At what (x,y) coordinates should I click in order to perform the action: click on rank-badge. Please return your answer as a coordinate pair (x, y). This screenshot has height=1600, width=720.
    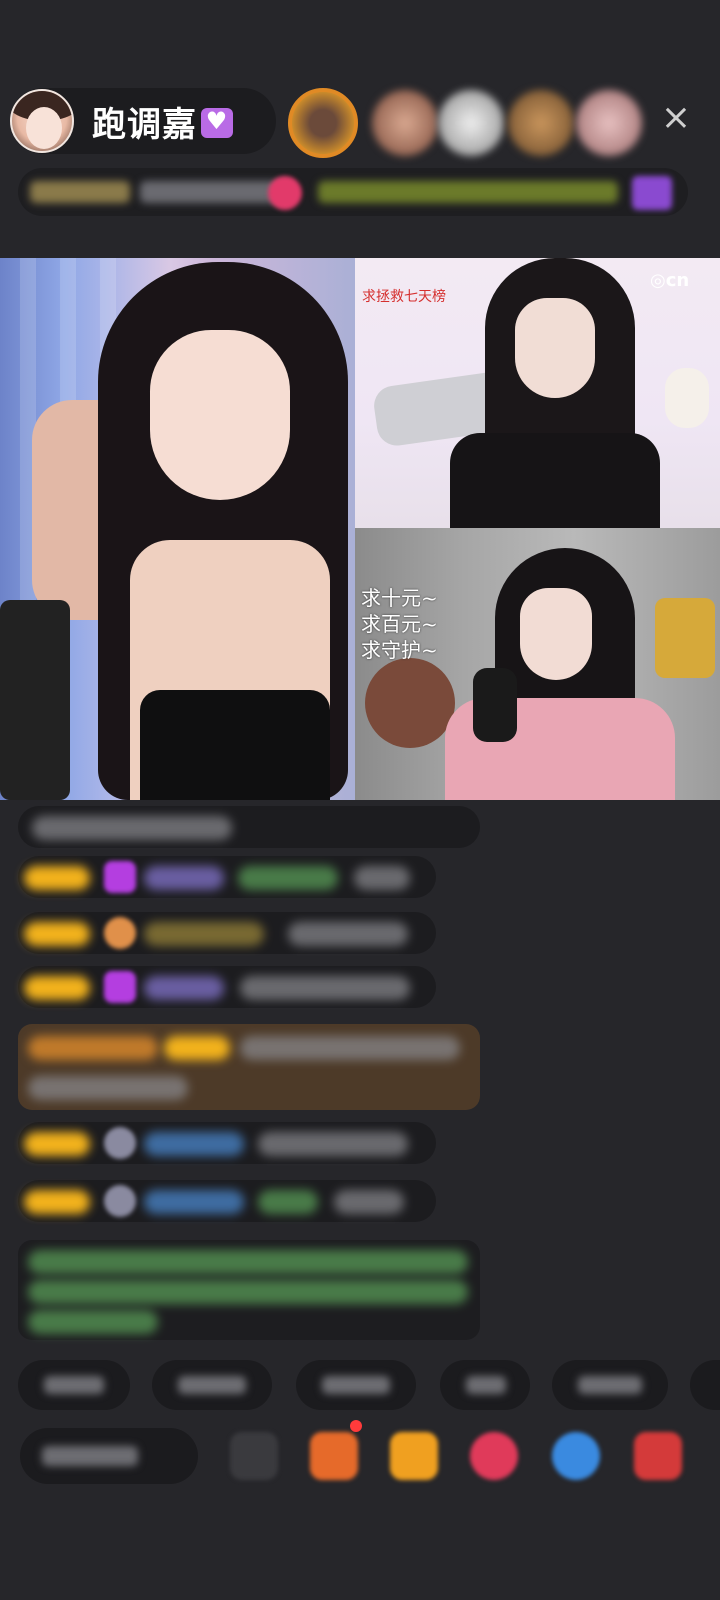
    Looking at the image, I should click on (80, 192).